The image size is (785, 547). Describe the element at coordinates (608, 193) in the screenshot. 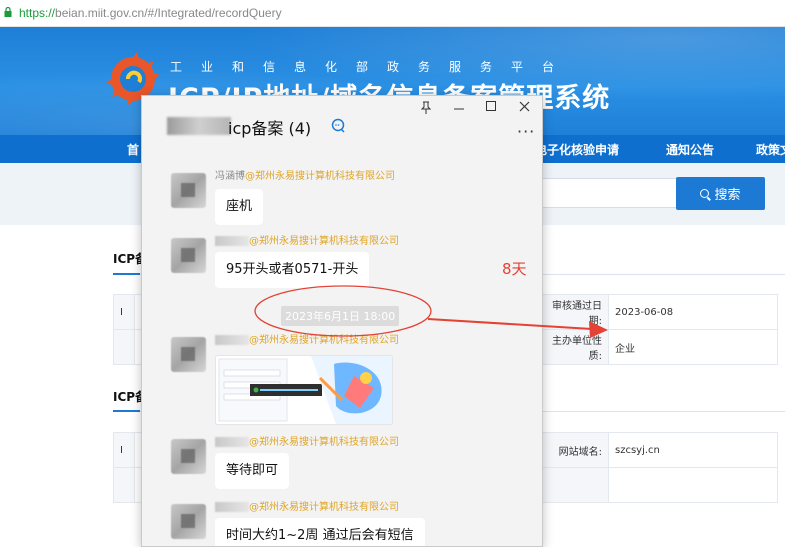

I see `search-input` at that location.